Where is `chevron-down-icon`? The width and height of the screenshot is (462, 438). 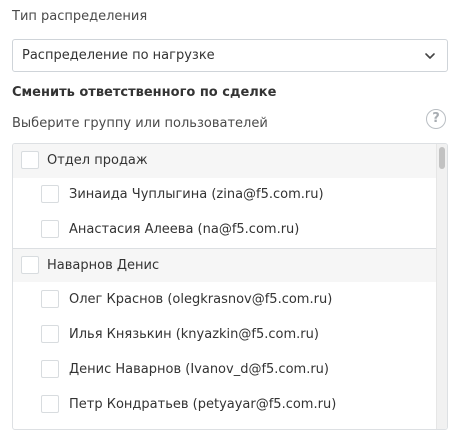
chevron-down-icon is located at coordinates (430, 56).